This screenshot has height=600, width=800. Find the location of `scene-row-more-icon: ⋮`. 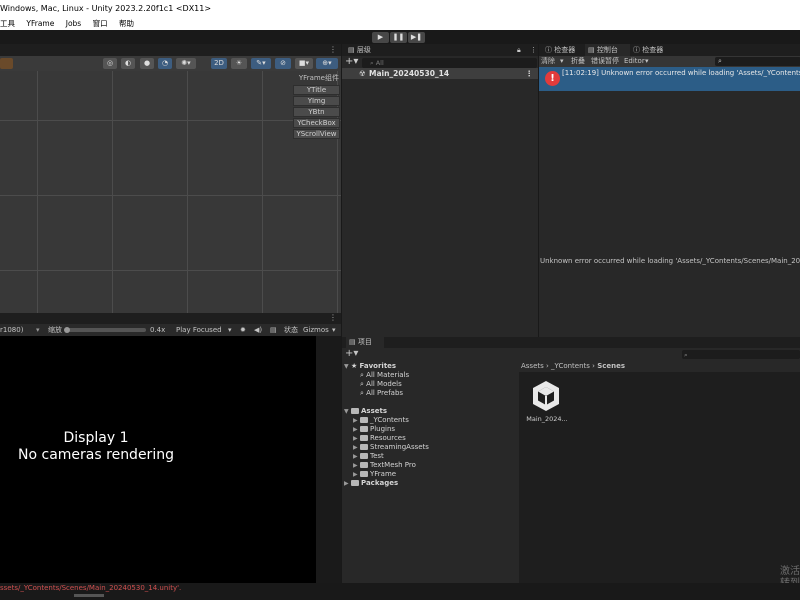

scene-row-more-icon: ⋮ is located at coordinates (530, 73).